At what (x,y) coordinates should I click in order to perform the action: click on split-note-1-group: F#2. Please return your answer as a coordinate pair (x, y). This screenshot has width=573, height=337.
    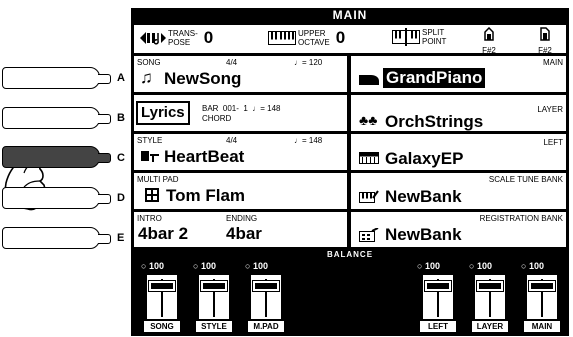
    Looking at the image, I should click on (489, 40).